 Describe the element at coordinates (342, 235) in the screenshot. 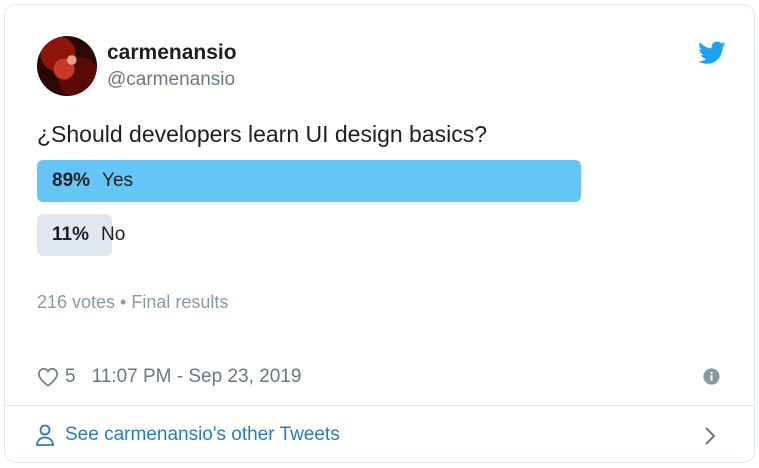

I see `poll-option-no: 11% No` at that location.